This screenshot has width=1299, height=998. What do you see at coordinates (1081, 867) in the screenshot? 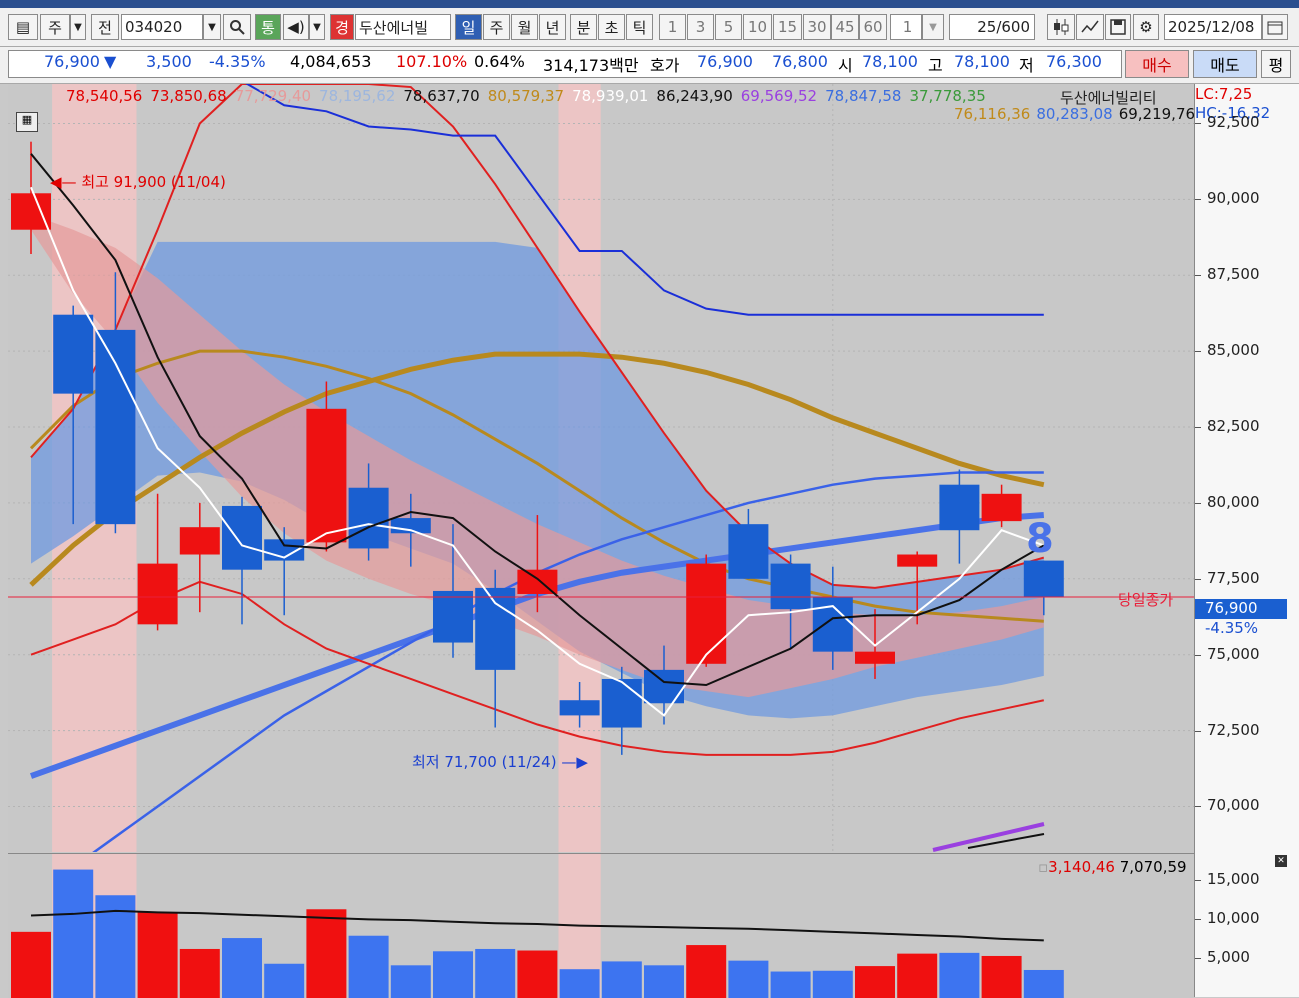
I see `volume-legend-a: 3,140,46` at bounding box center [1081, 867].